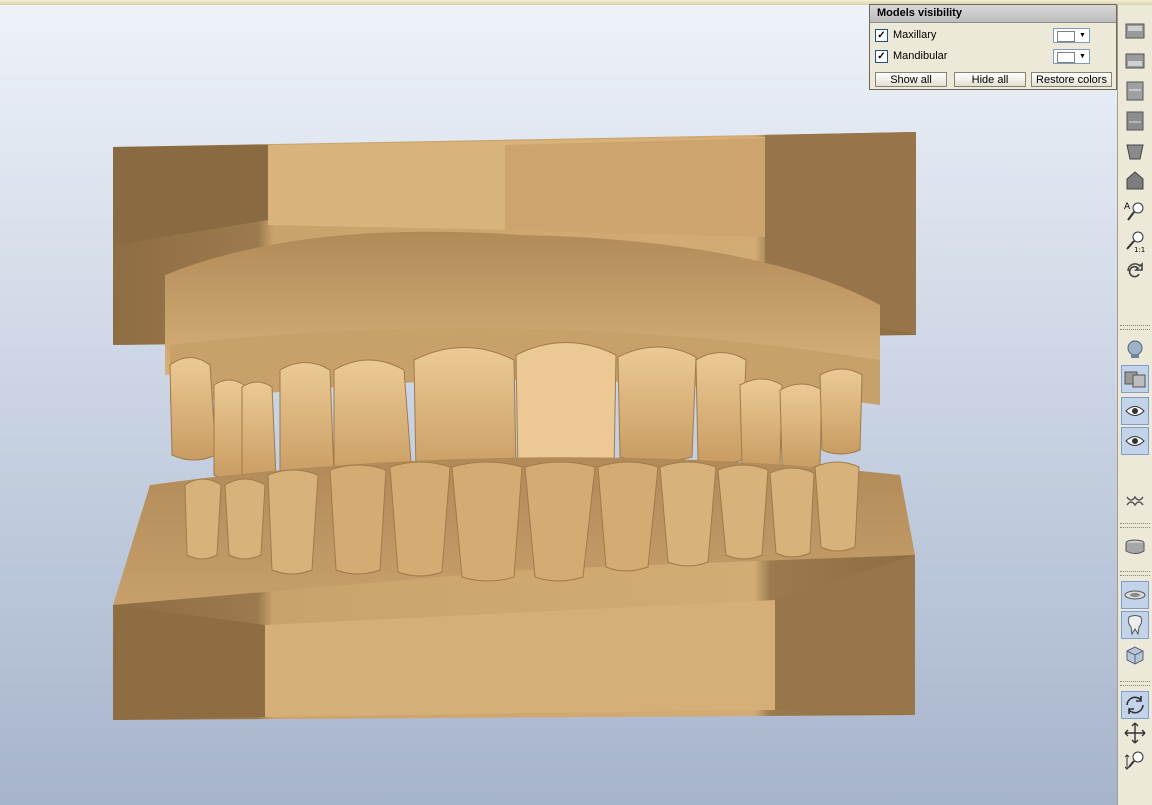  Describe the element at coordinates (1135, 211) in the screenshot. I see `zoom-auto-icon: A` at that location.